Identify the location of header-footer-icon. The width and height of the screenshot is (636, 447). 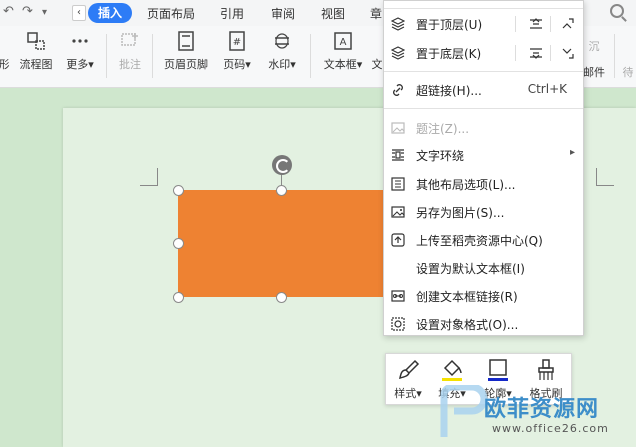
(186, 41).